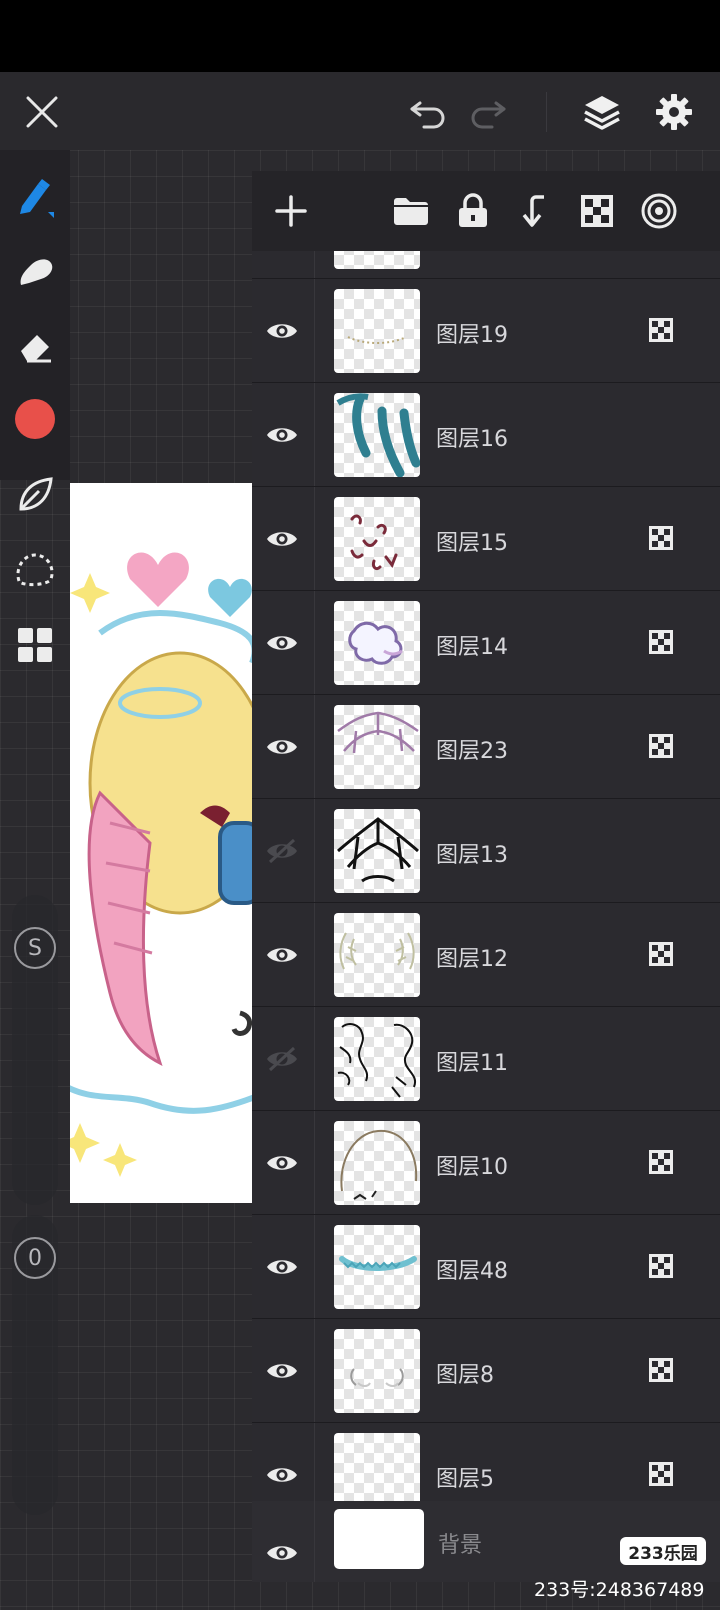 This screenshot has width=720, height=1610. What do you see at coordinates (472, 647) in the screenshot?
I see `layer-name: 图层14` at bounding box center [472, 647].